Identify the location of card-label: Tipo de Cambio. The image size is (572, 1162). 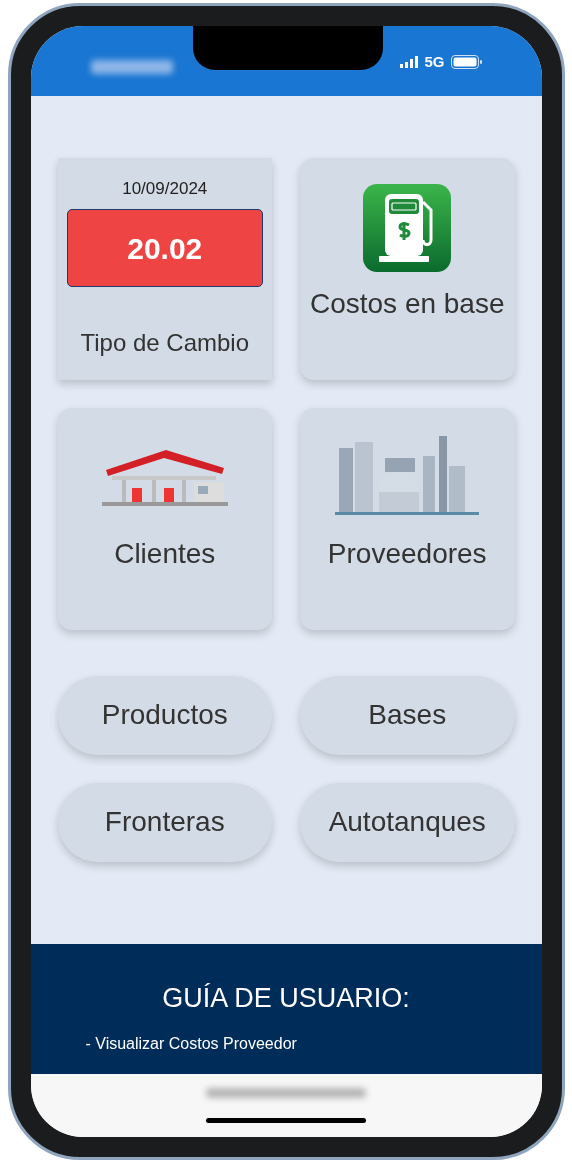
(164, 343).